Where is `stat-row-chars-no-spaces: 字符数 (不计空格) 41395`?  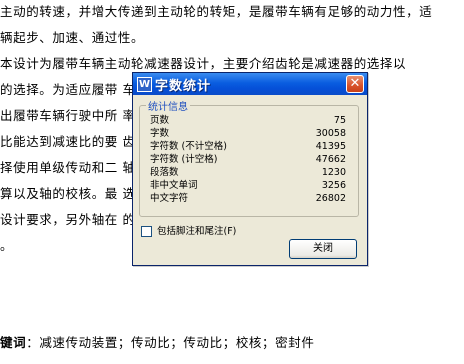 stat-row-chars-no-spaces: 字符数 (不计空格) 41395 is located at coordinates (252, 146).